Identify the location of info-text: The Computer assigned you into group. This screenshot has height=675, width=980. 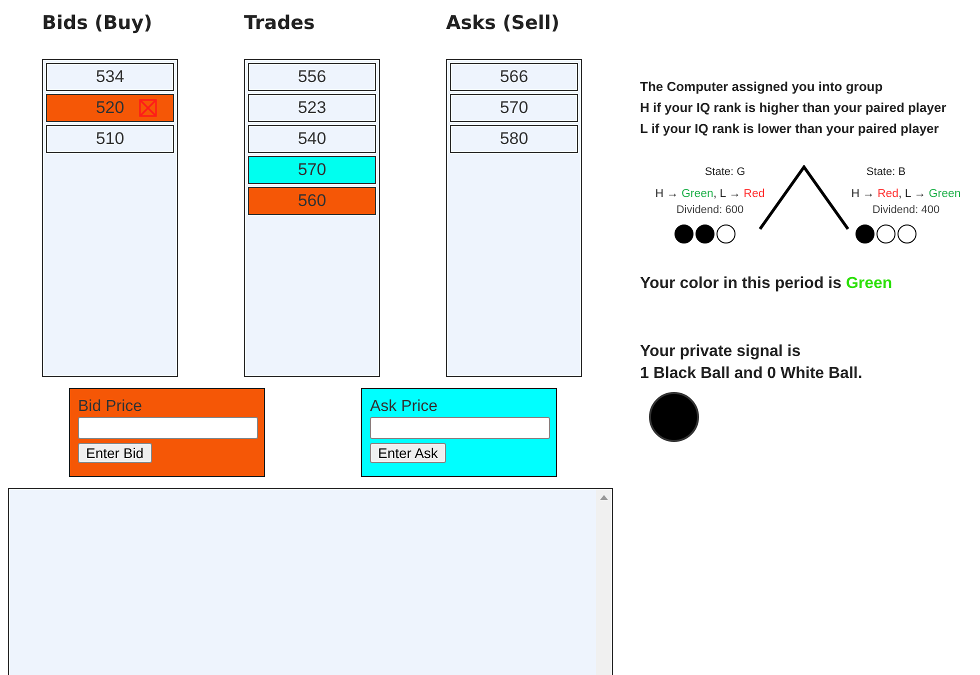
(762, 87).